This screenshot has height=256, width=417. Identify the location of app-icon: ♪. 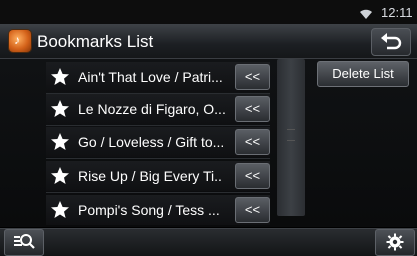
(20, 41).